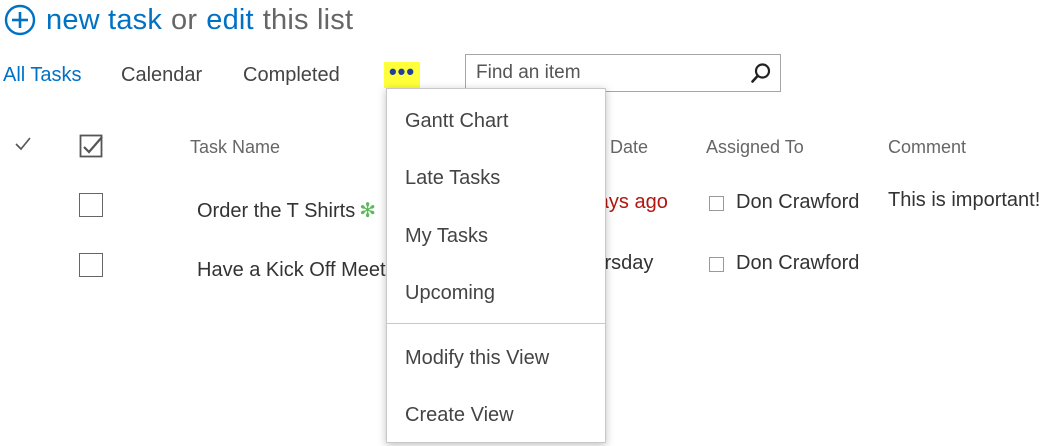 This screenshot has height=446, width=1061. Describe the element at coordinates (92, 147) in the screenshot. I see `select-all-checkbox-icon` at that location.